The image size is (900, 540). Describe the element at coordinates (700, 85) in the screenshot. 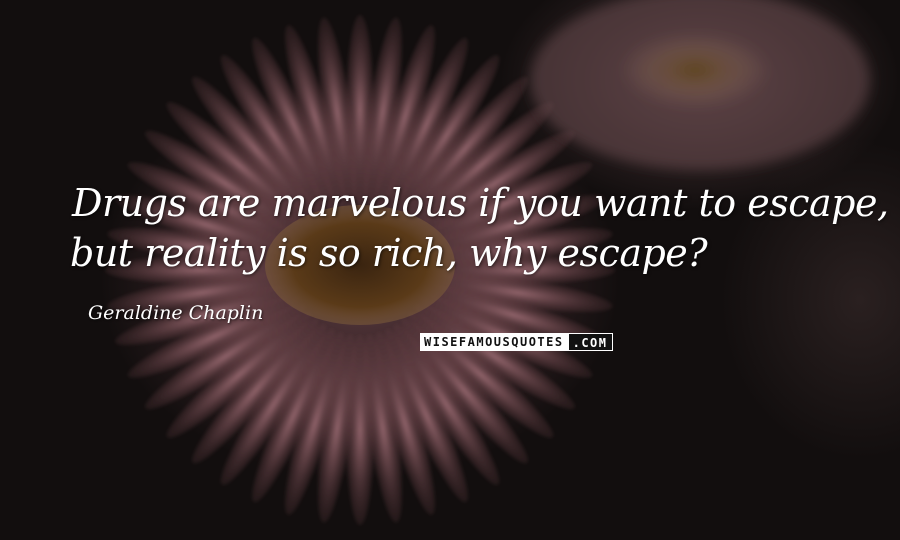

I see `background-flower` at that location.